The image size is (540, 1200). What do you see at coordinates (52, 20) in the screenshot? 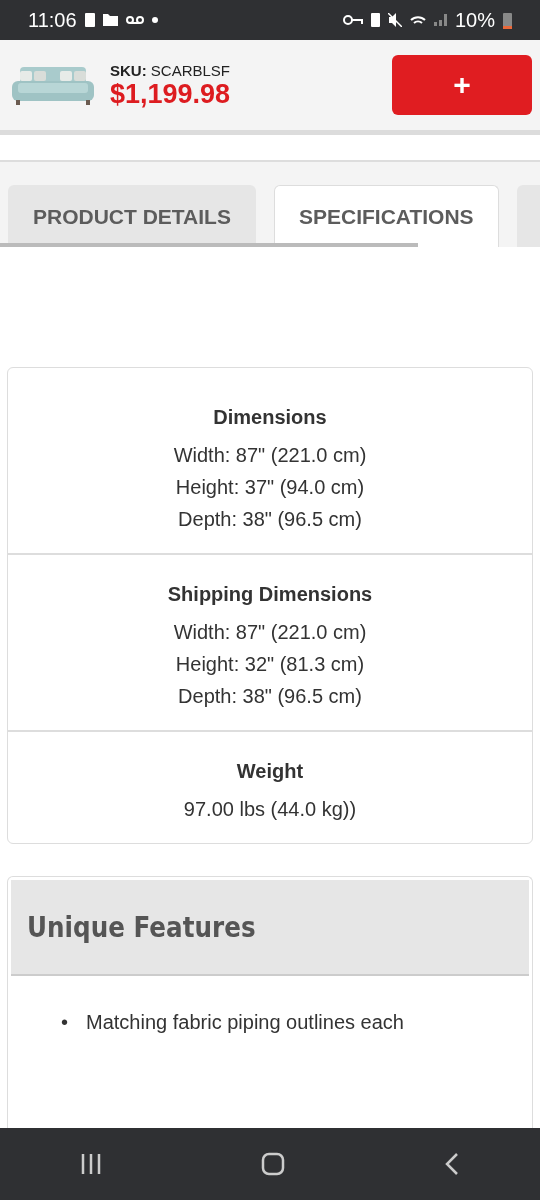
I see `clock: 11:06` at bounding box center [52, 20].